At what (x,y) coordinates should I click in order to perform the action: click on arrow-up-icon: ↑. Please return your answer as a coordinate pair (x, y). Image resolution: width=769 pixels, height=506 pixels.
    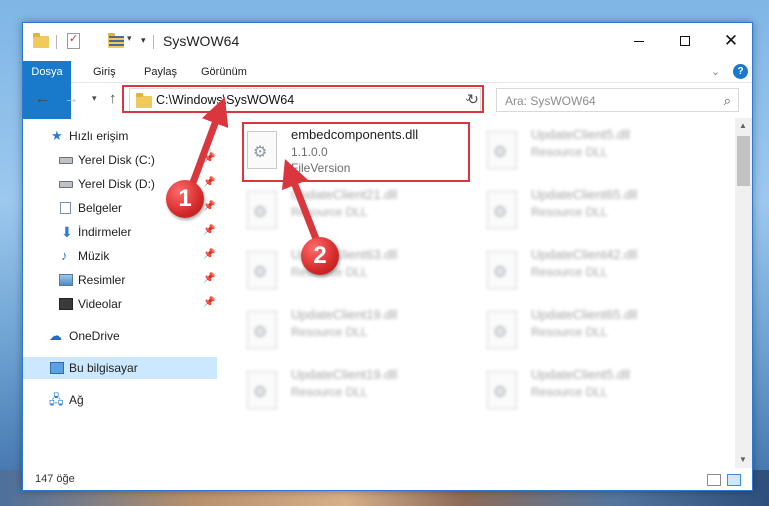
    Looking at the image, I should click on (113, 98).